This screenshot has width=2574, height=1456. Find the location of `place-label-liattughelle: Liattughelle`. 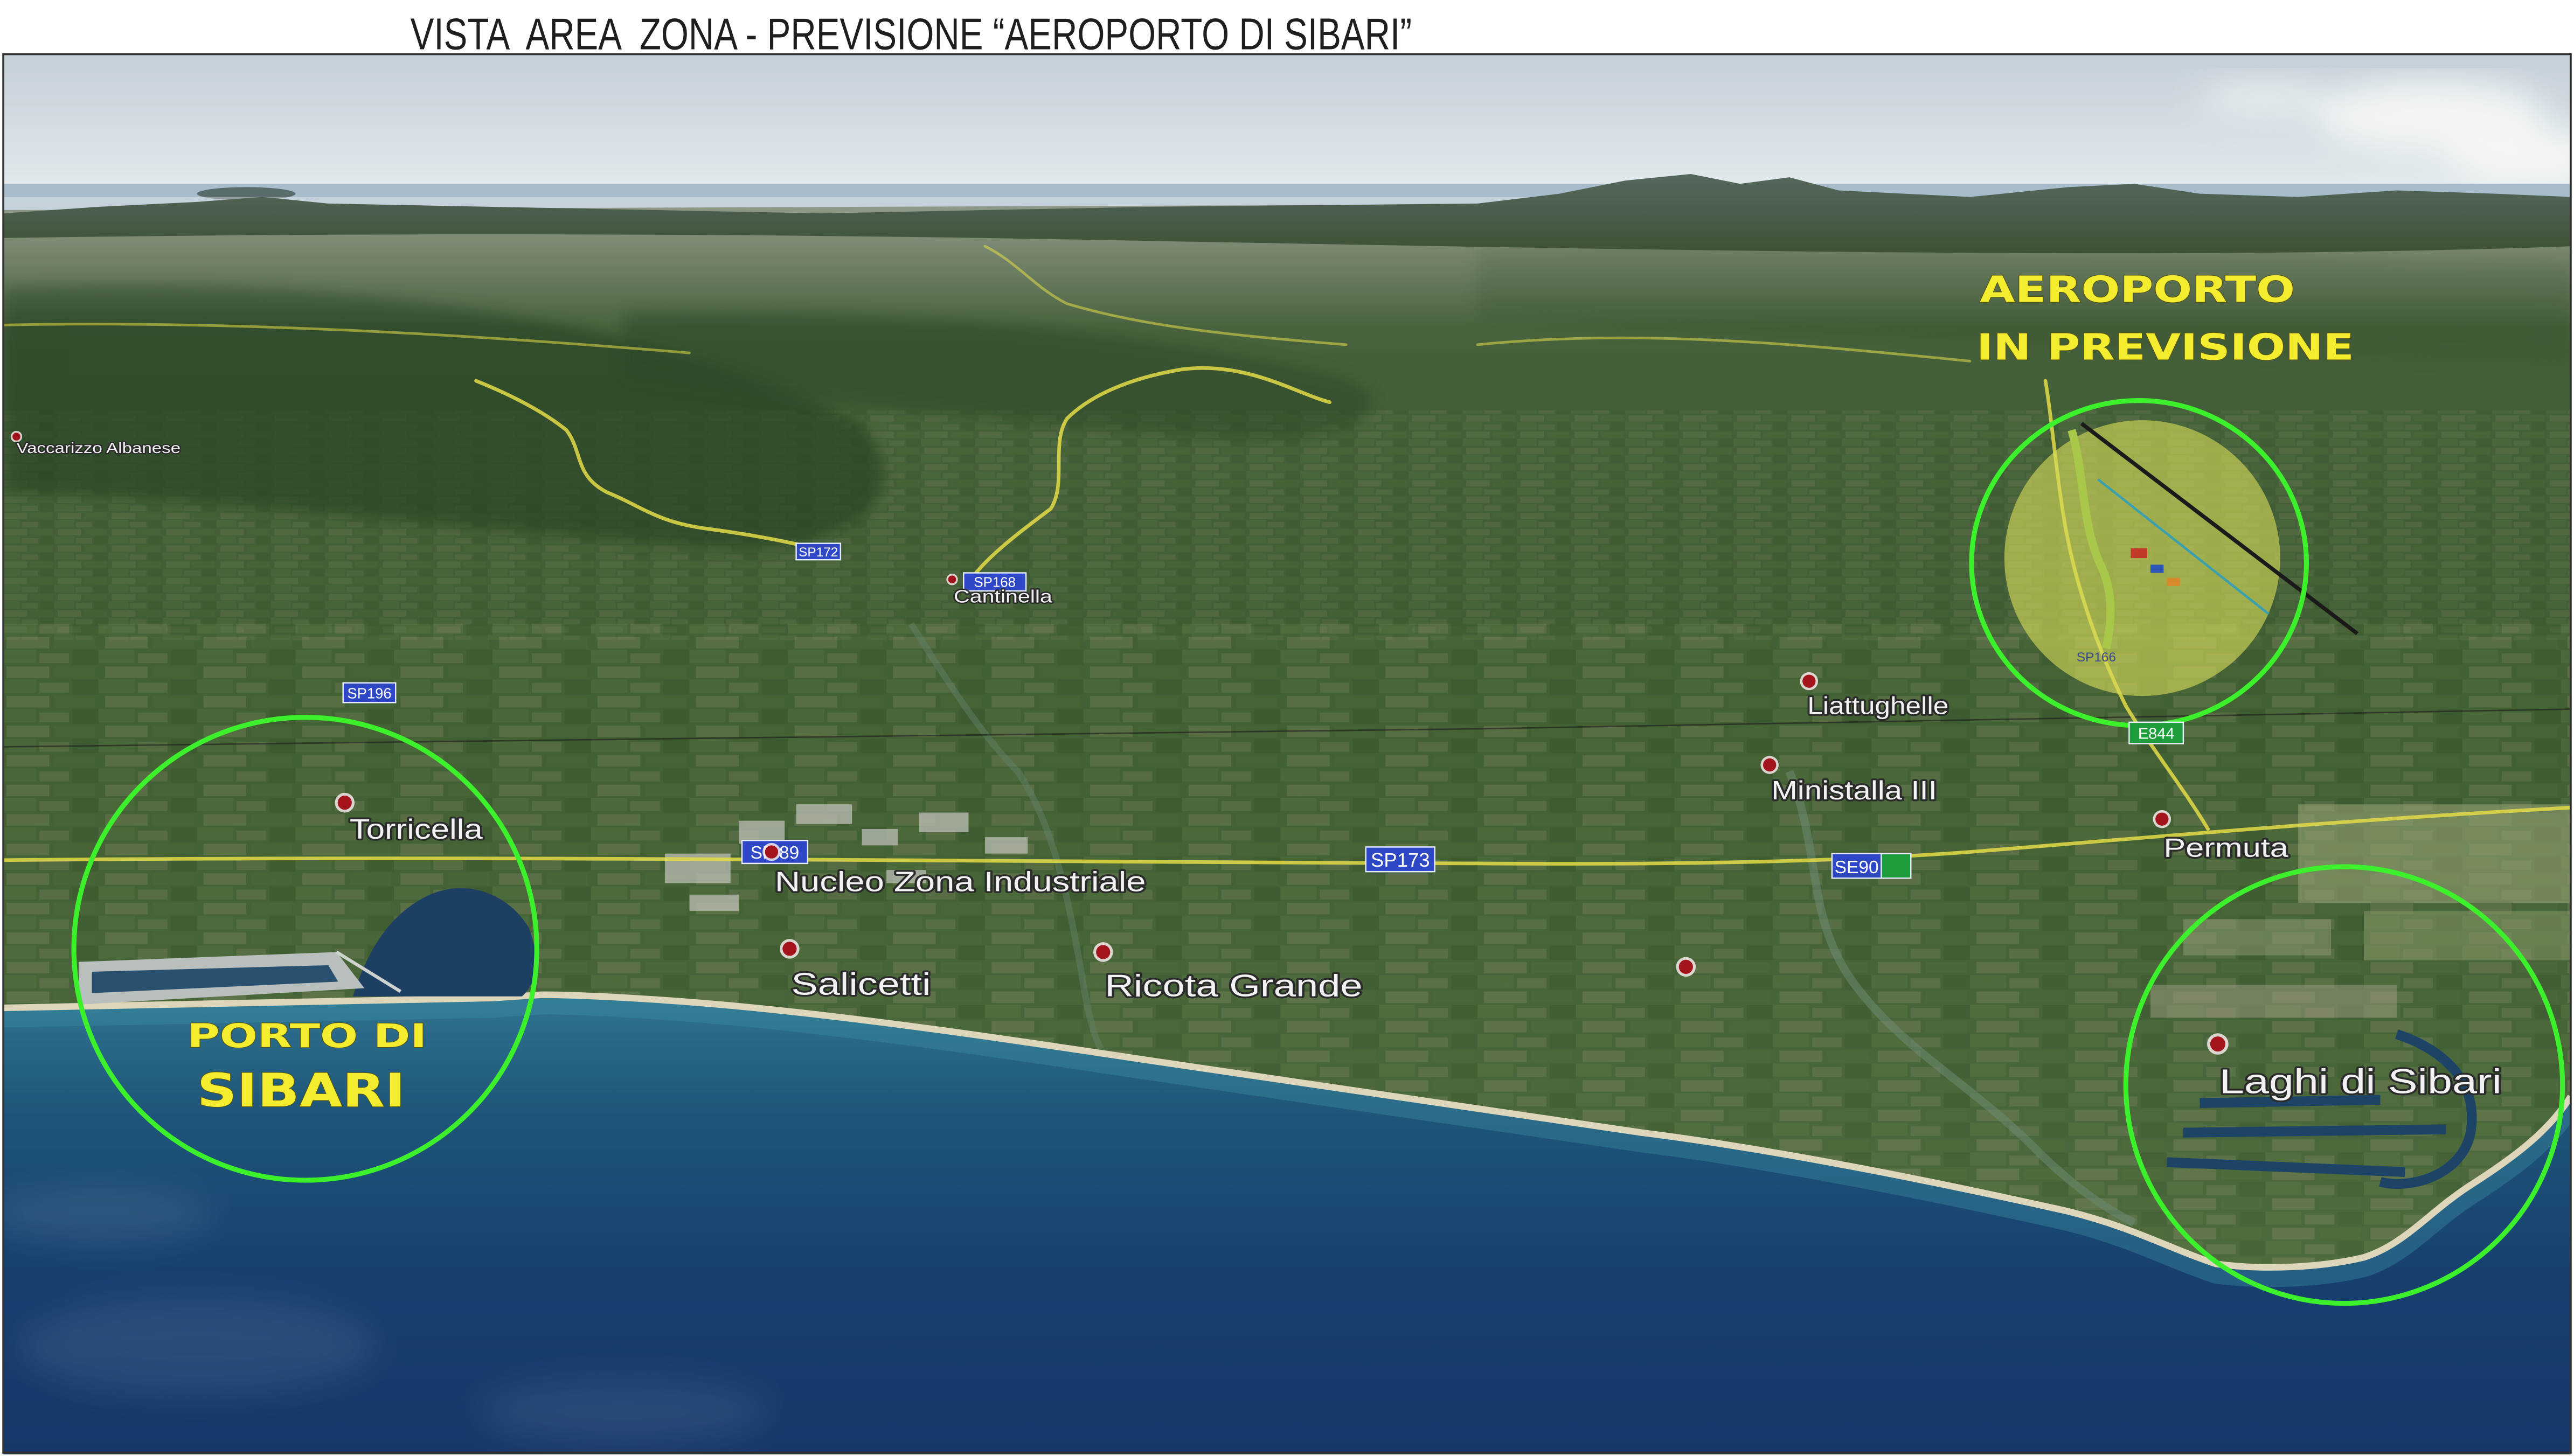

place-label-liattughelle: Liattughelle is located at coordinates (1877, 706).